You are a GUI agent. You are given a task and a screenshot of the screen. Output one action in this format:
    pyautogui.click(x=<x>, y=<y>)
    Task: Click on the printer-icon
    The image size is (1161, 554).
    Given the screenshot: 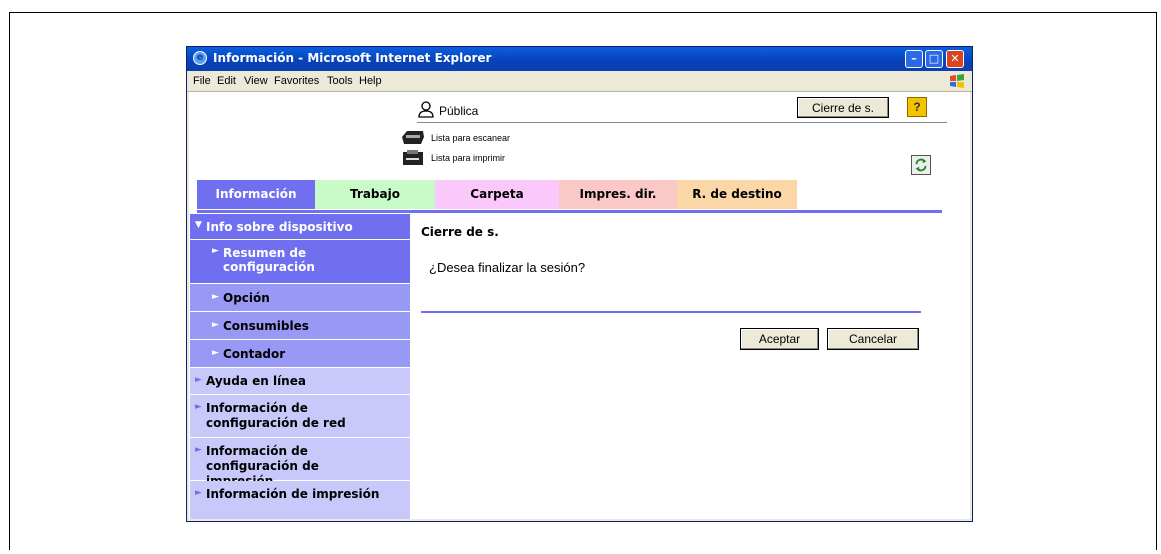 What is the action you would take?
    pyautogui.click(x=413, y=157)
    